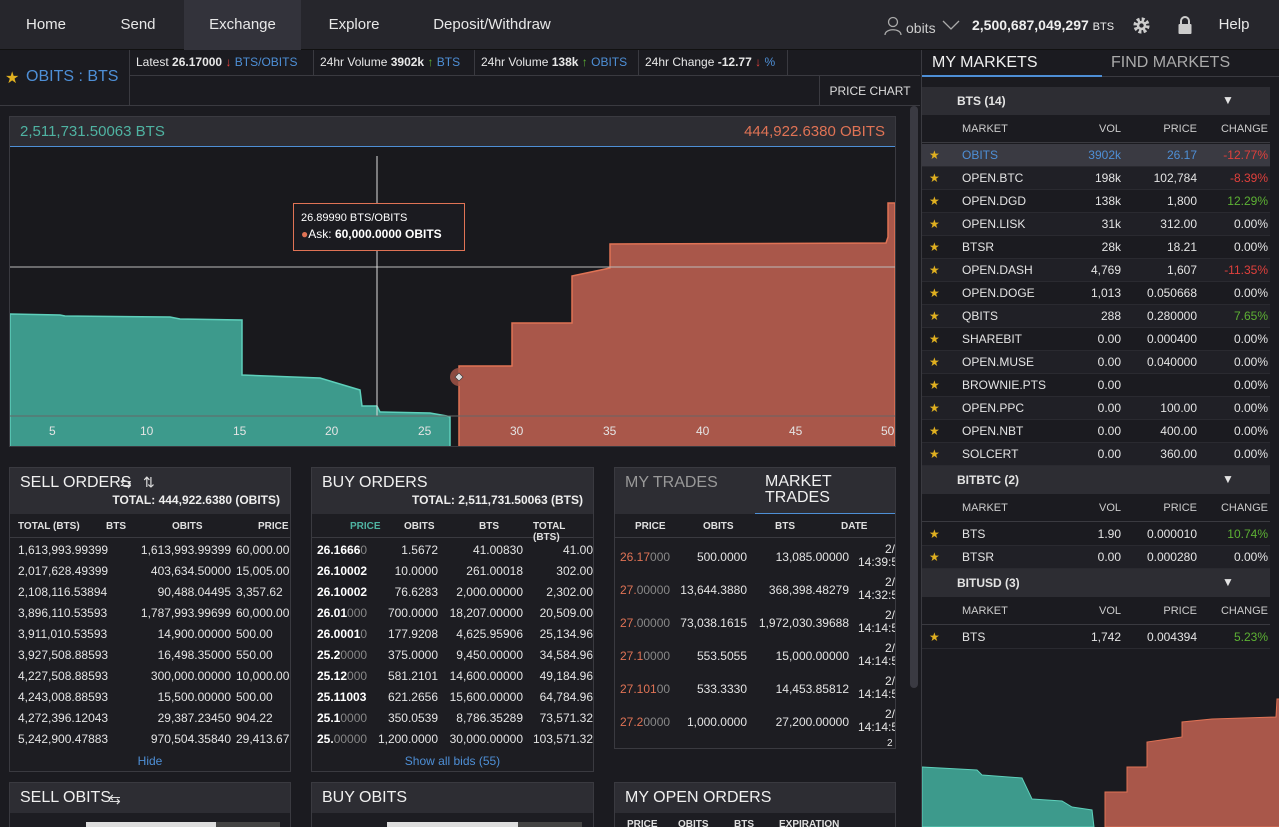 The height and width of the screenshot is (827, 1279). Describe the element at coordinates (63, 697) in the screenshot. I see `table-cell: 4,243,008.88593` at that location.